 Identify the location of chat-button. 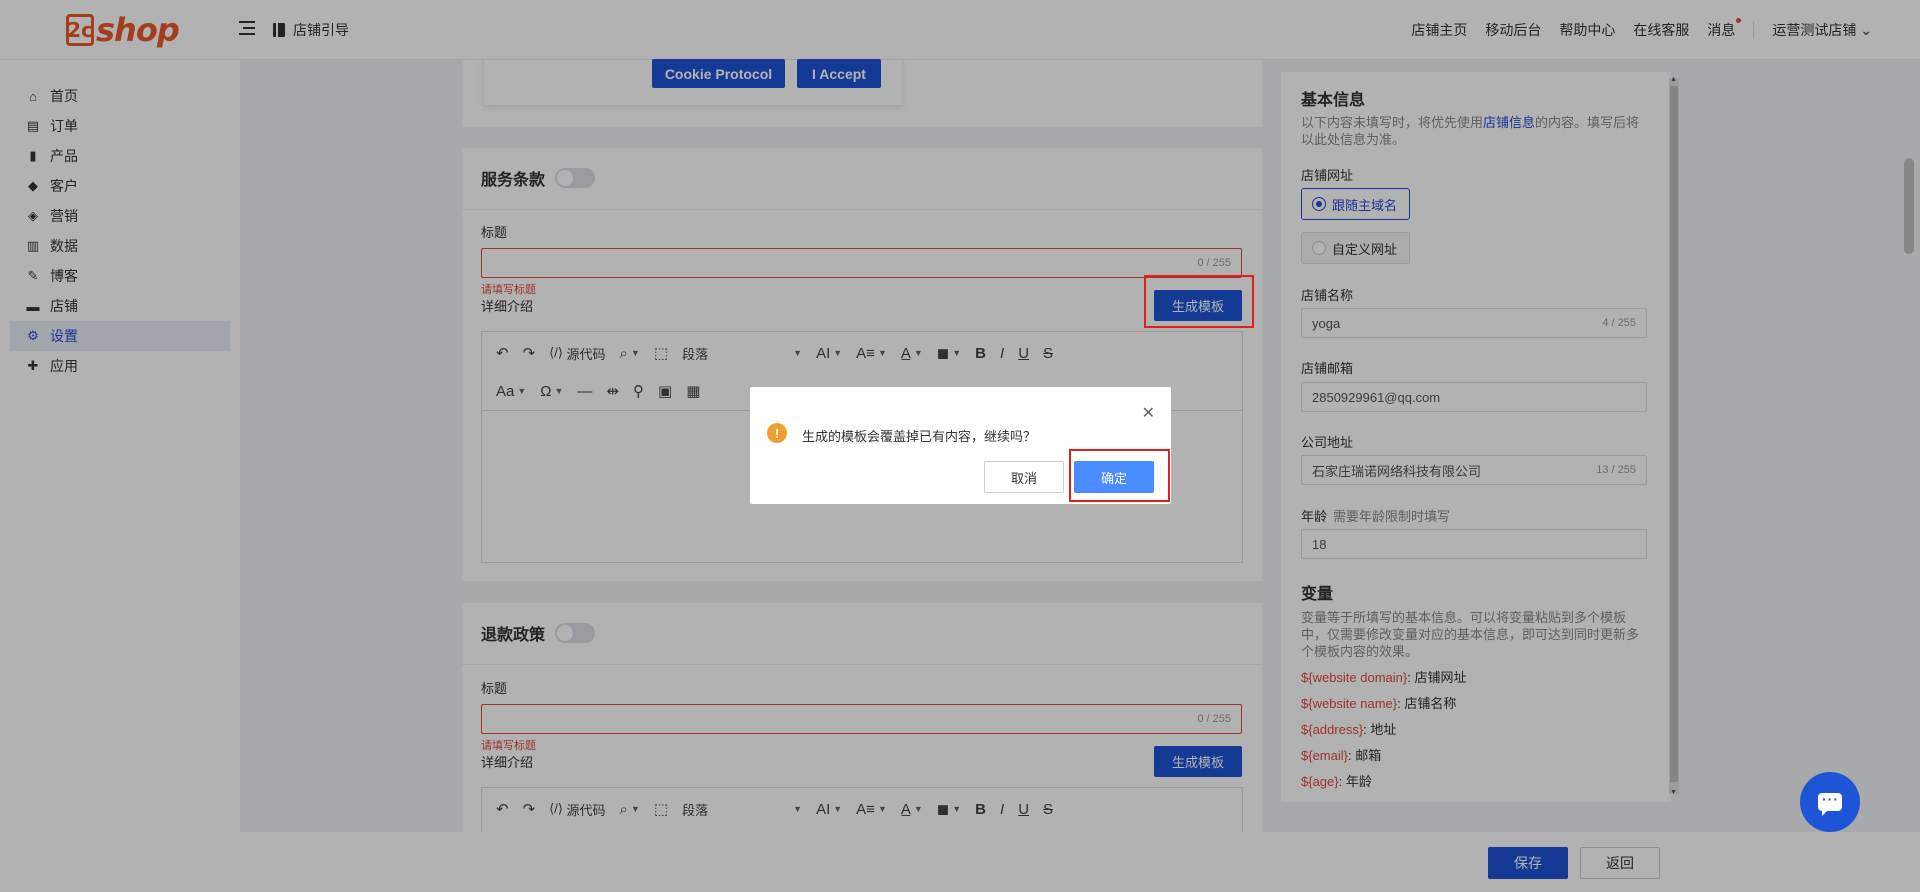
(1830, 802).